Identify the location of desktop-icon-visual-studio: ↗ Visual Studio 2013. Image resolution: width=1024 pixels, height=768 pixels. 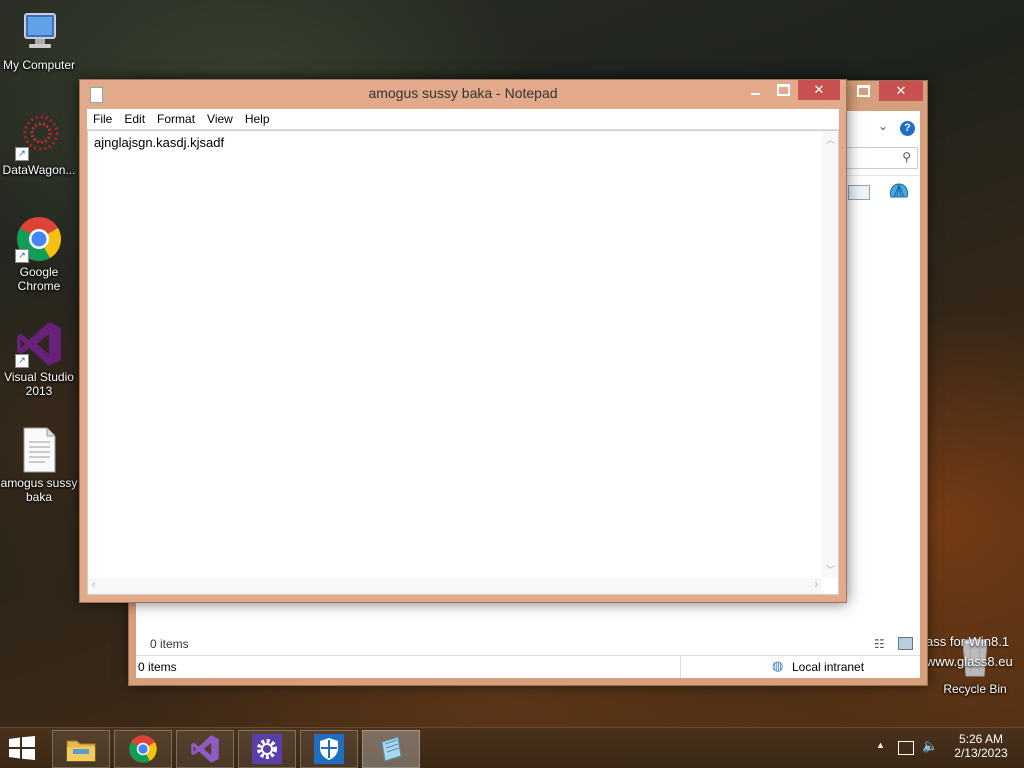
(39, 359).